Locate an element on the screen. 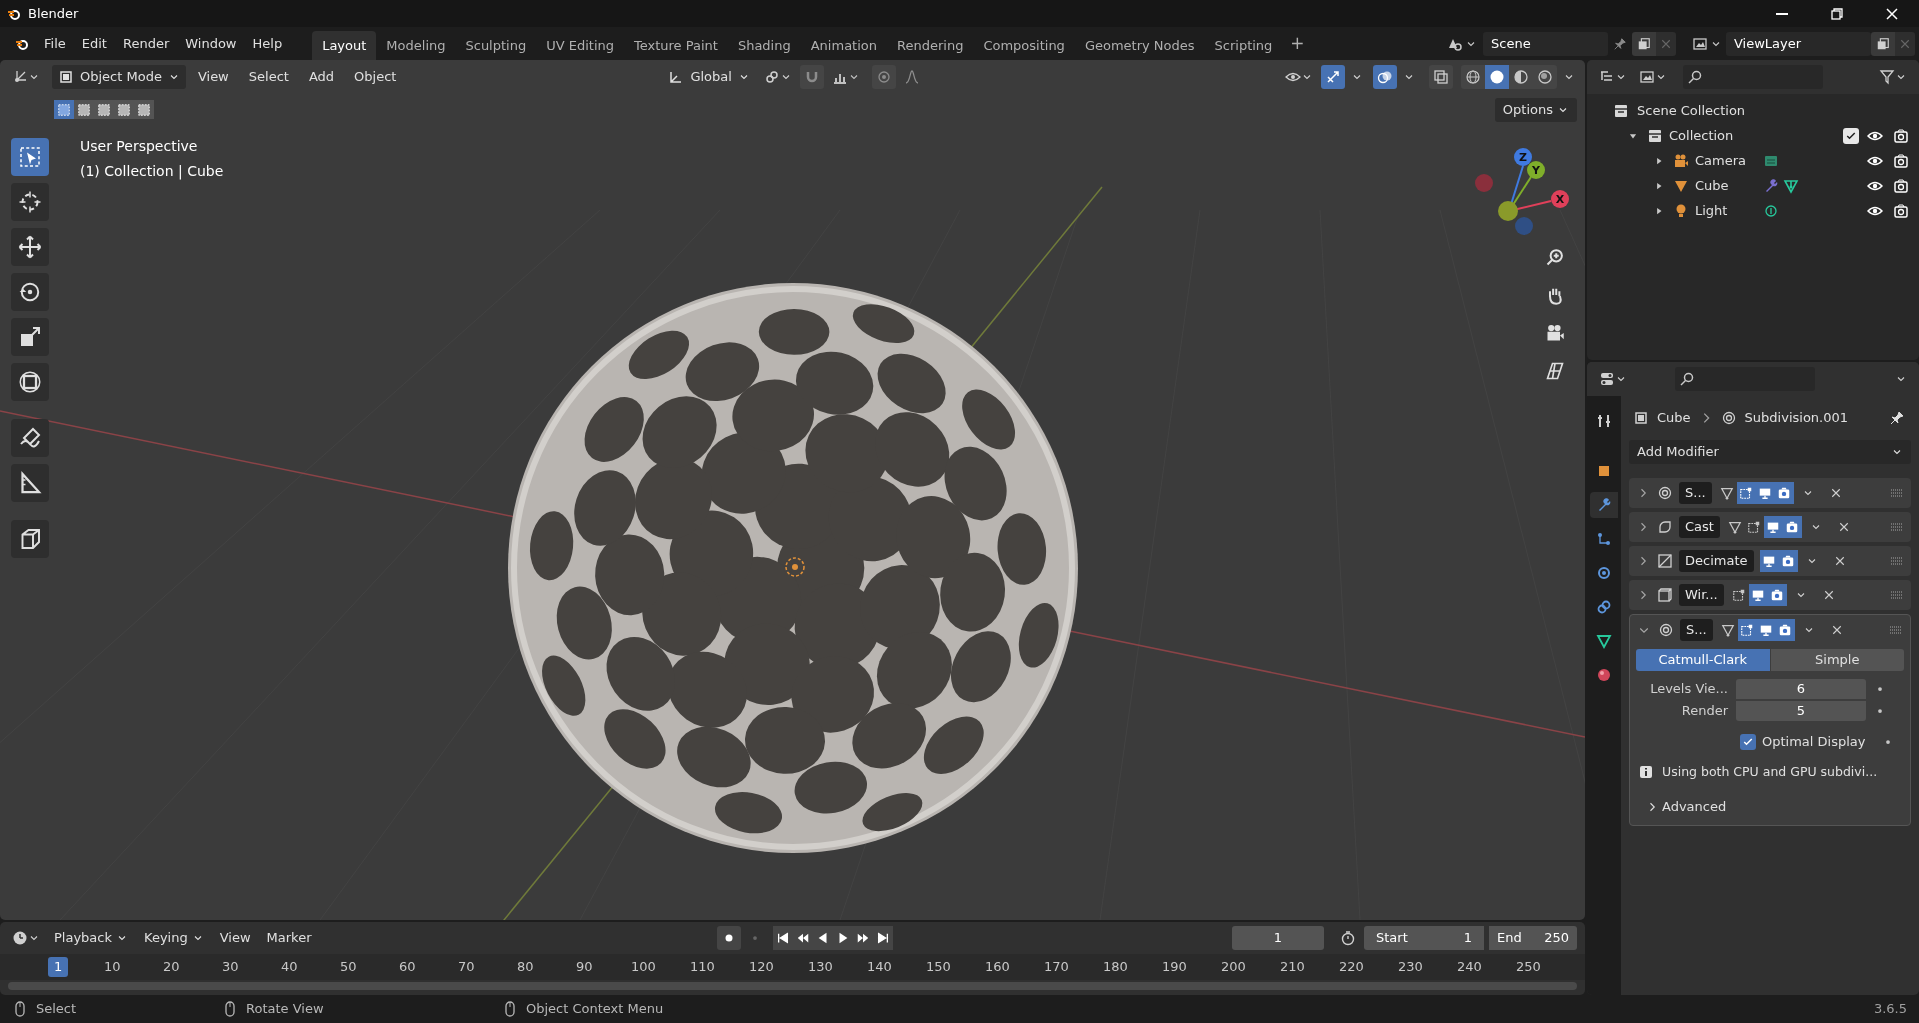 Image resolution: width=1919 pixels, height=1023 pixels. frame-number: 230 is located at coordinates (1410, 967).